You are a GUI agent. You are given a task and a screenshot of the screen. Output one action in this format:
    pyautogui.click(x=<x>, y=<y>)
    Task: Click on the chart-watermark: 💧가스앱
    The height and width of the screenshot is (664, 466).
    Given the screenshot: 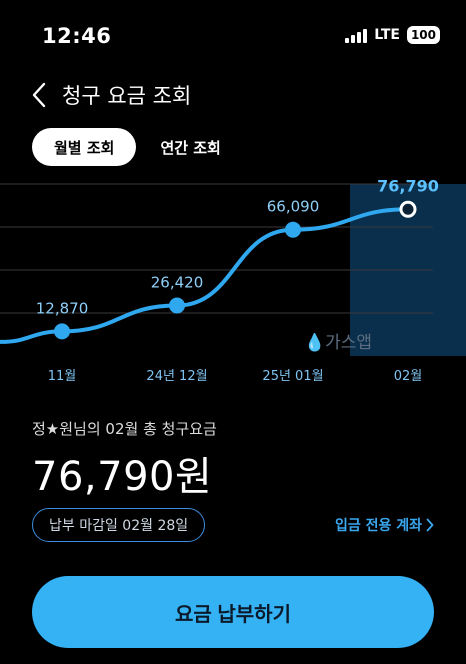 What is the action you would take?
    pyautogui.click(x=338, y=342)
    